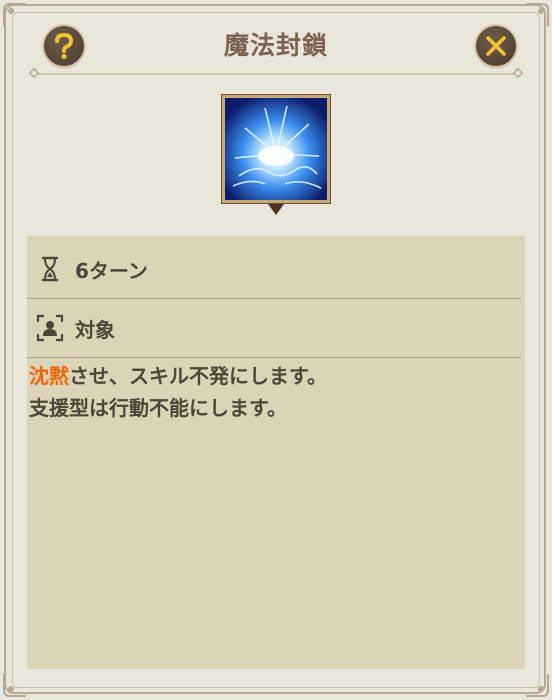 This screenshot has height=700, width=552. What do you see at coordinates (111, 270) in the screenshot?
I see `duration-label: 6ターン` at bounding box center [111, 270].